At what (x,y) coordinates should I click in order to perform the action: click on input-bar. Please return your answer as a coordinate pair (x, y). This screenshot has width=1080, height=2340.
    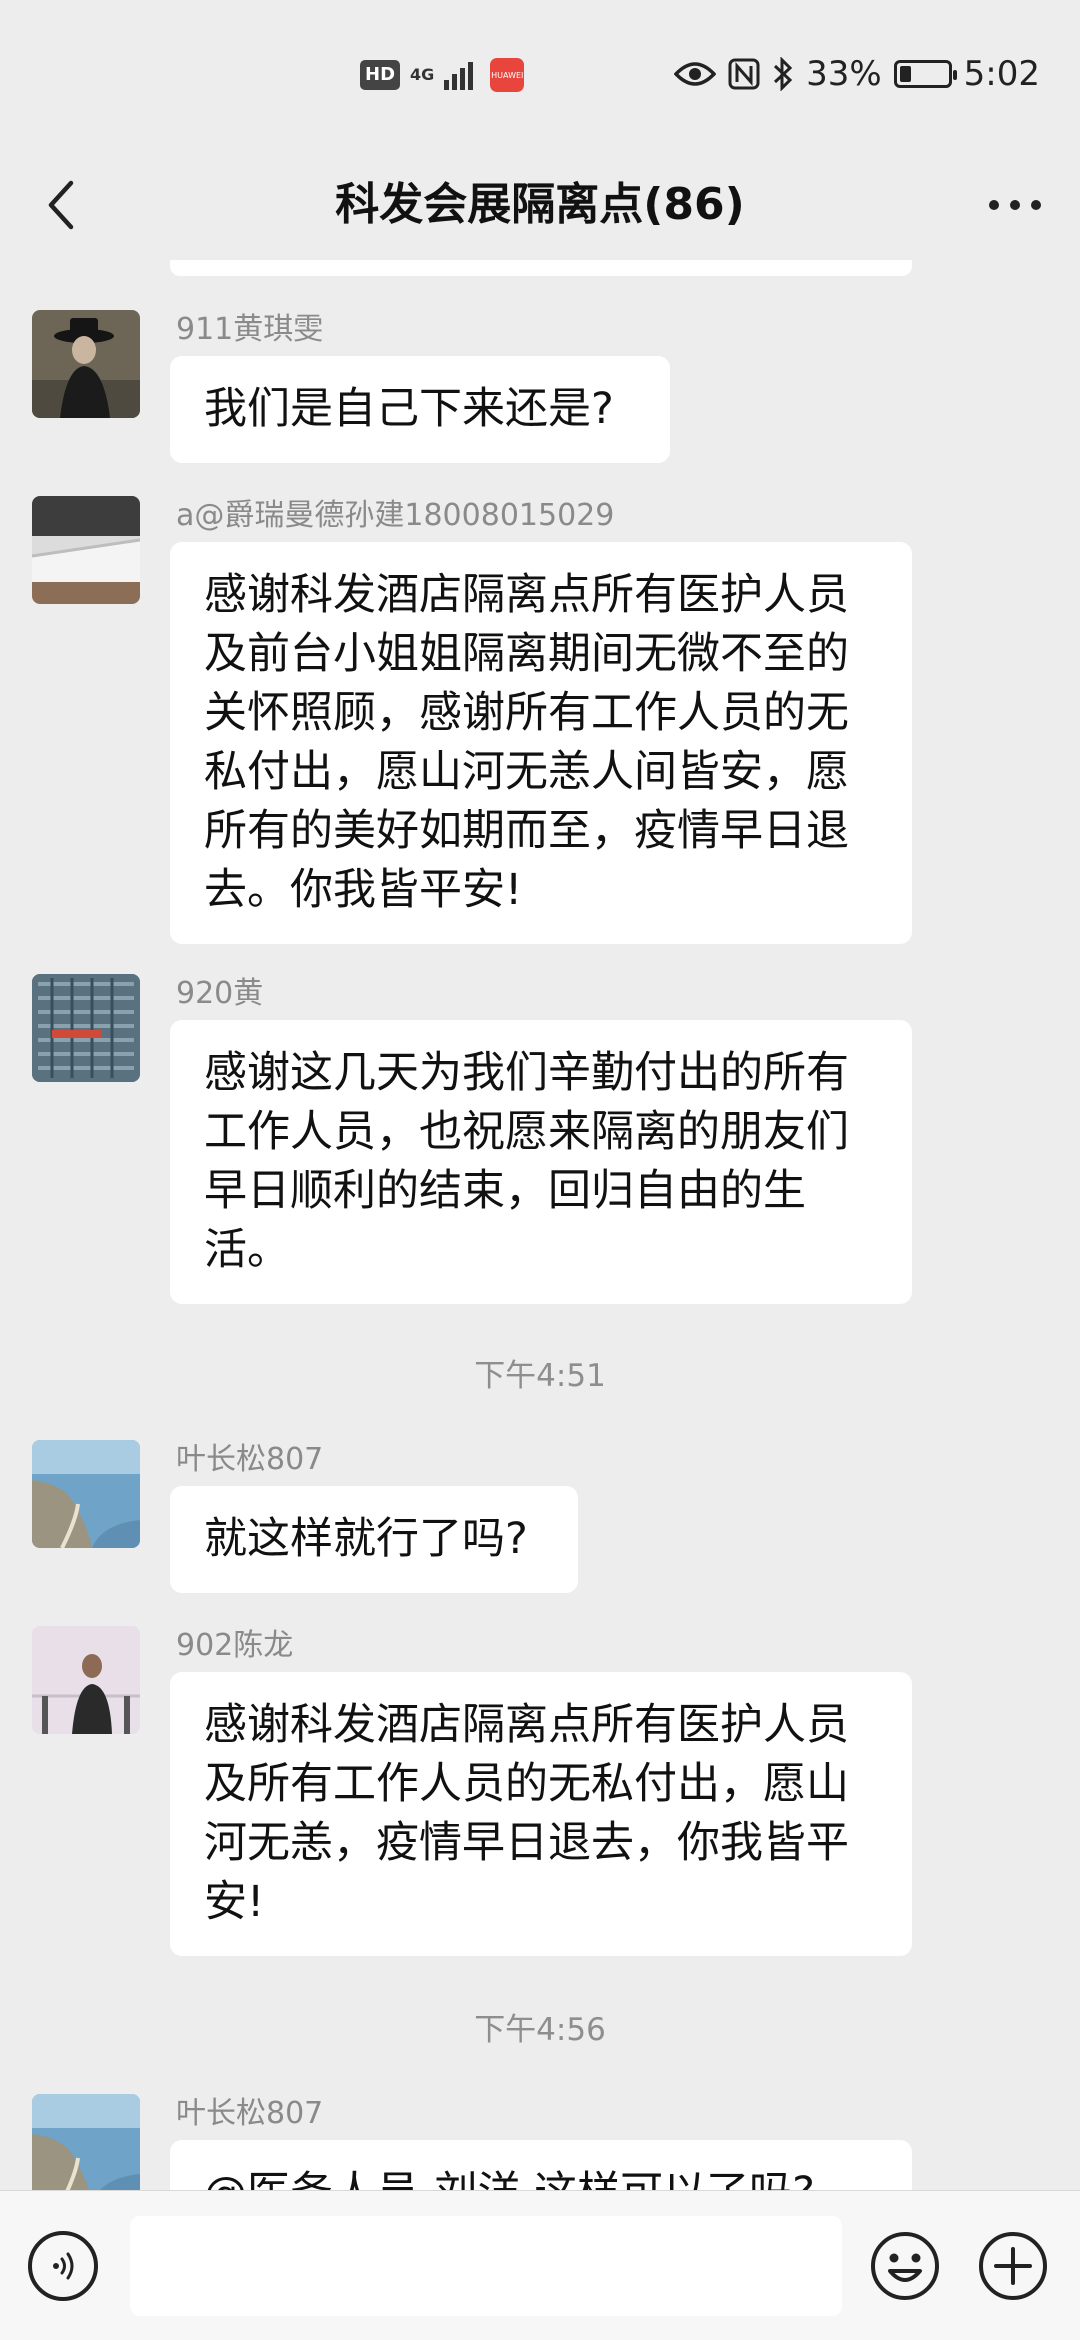
    Looking at the image, I should click on (540, 2265).